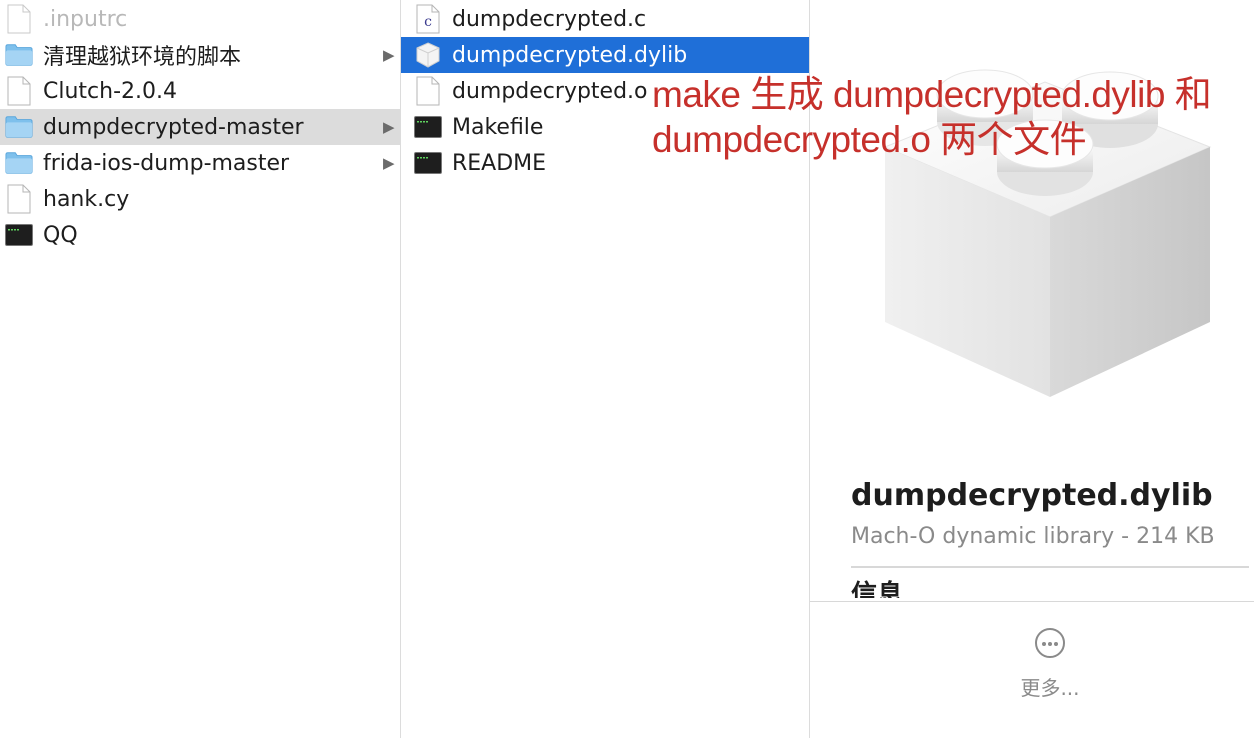  I want to click on file-row-clutch: Clutch-2.0.4, so click(200, 91).